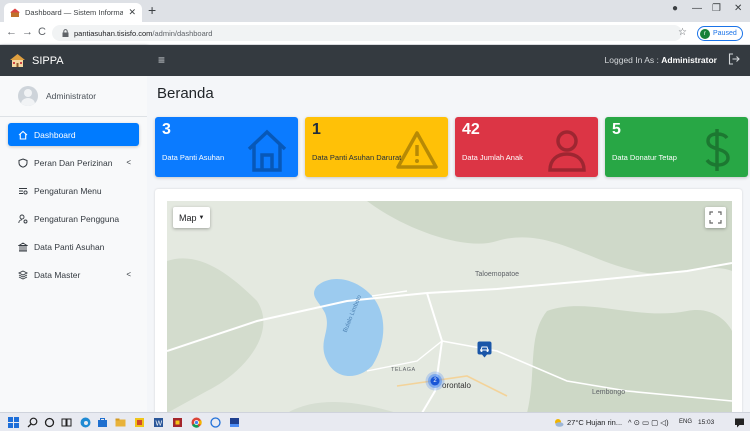 The height and width of the screenshot is (431, 750). I want to click on word-app-icon: W, so click(158, 422).